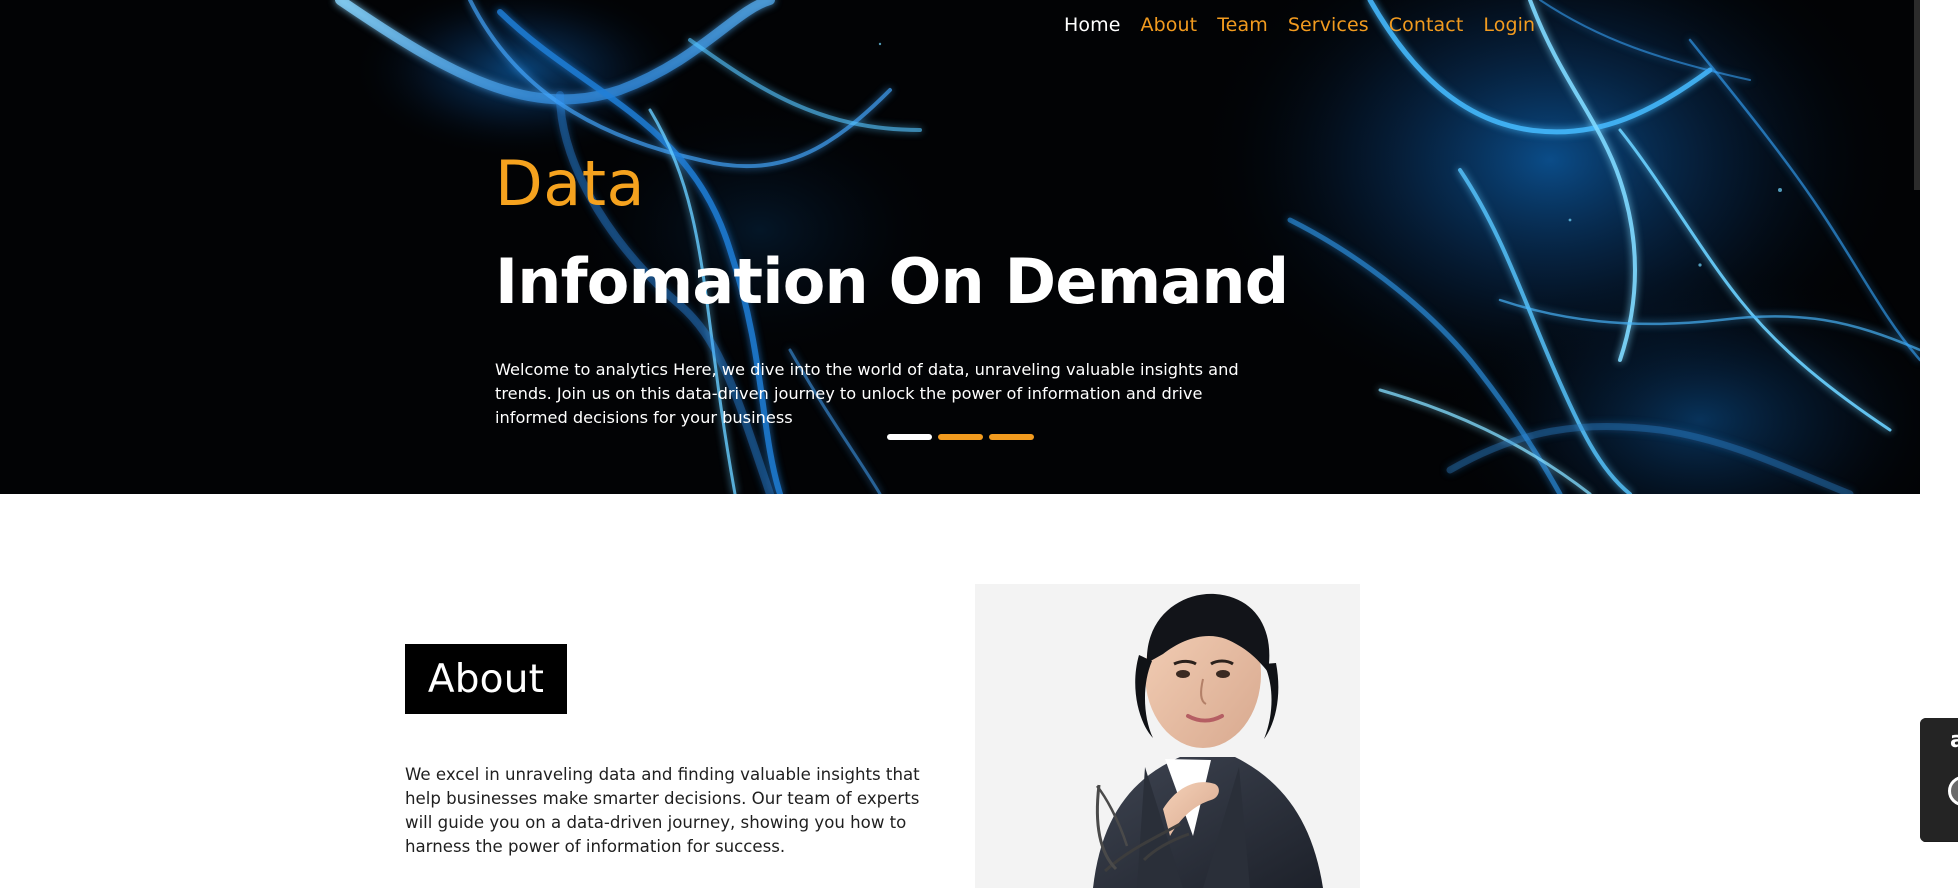 Image resolution: width=1958 pixels, height=888 pixels. Describe the element at coordinates (1426, 25) in the screenshot. I see `nav-item-contact: Contact` at that location.